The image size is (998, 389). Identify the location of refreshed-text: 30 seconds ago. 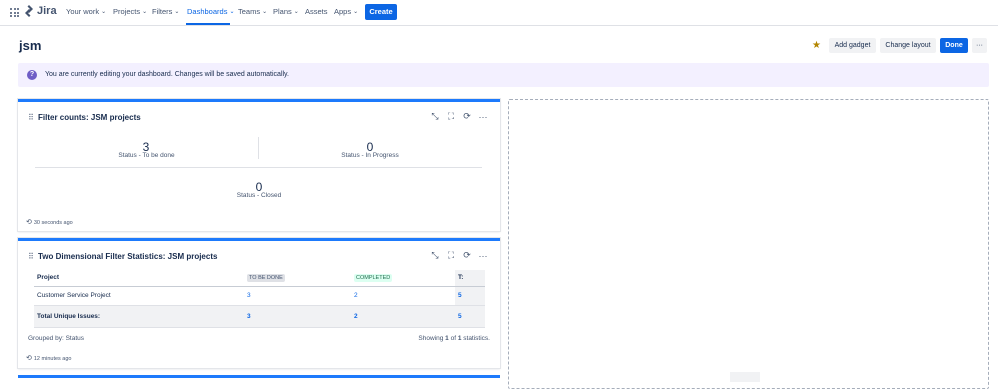
(53, 223).